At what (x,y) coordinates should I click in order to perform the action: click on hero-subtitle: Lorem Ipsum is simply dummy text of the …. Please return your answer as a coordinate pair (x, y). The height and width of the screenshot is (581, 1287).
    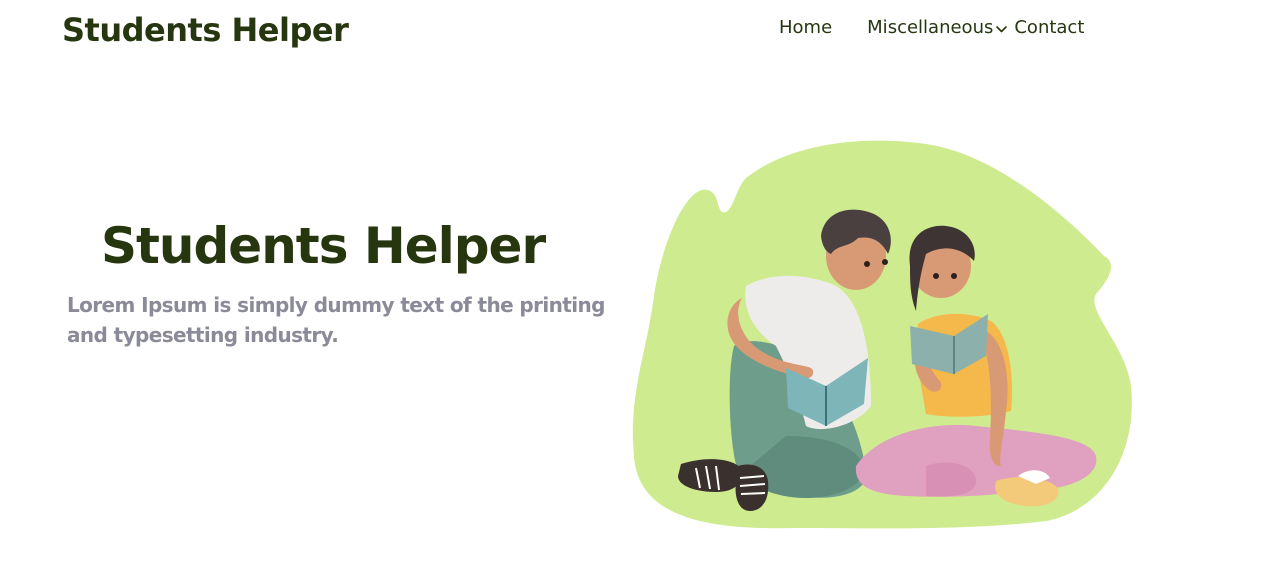
    Looking at the image, I should click on (336, 320).